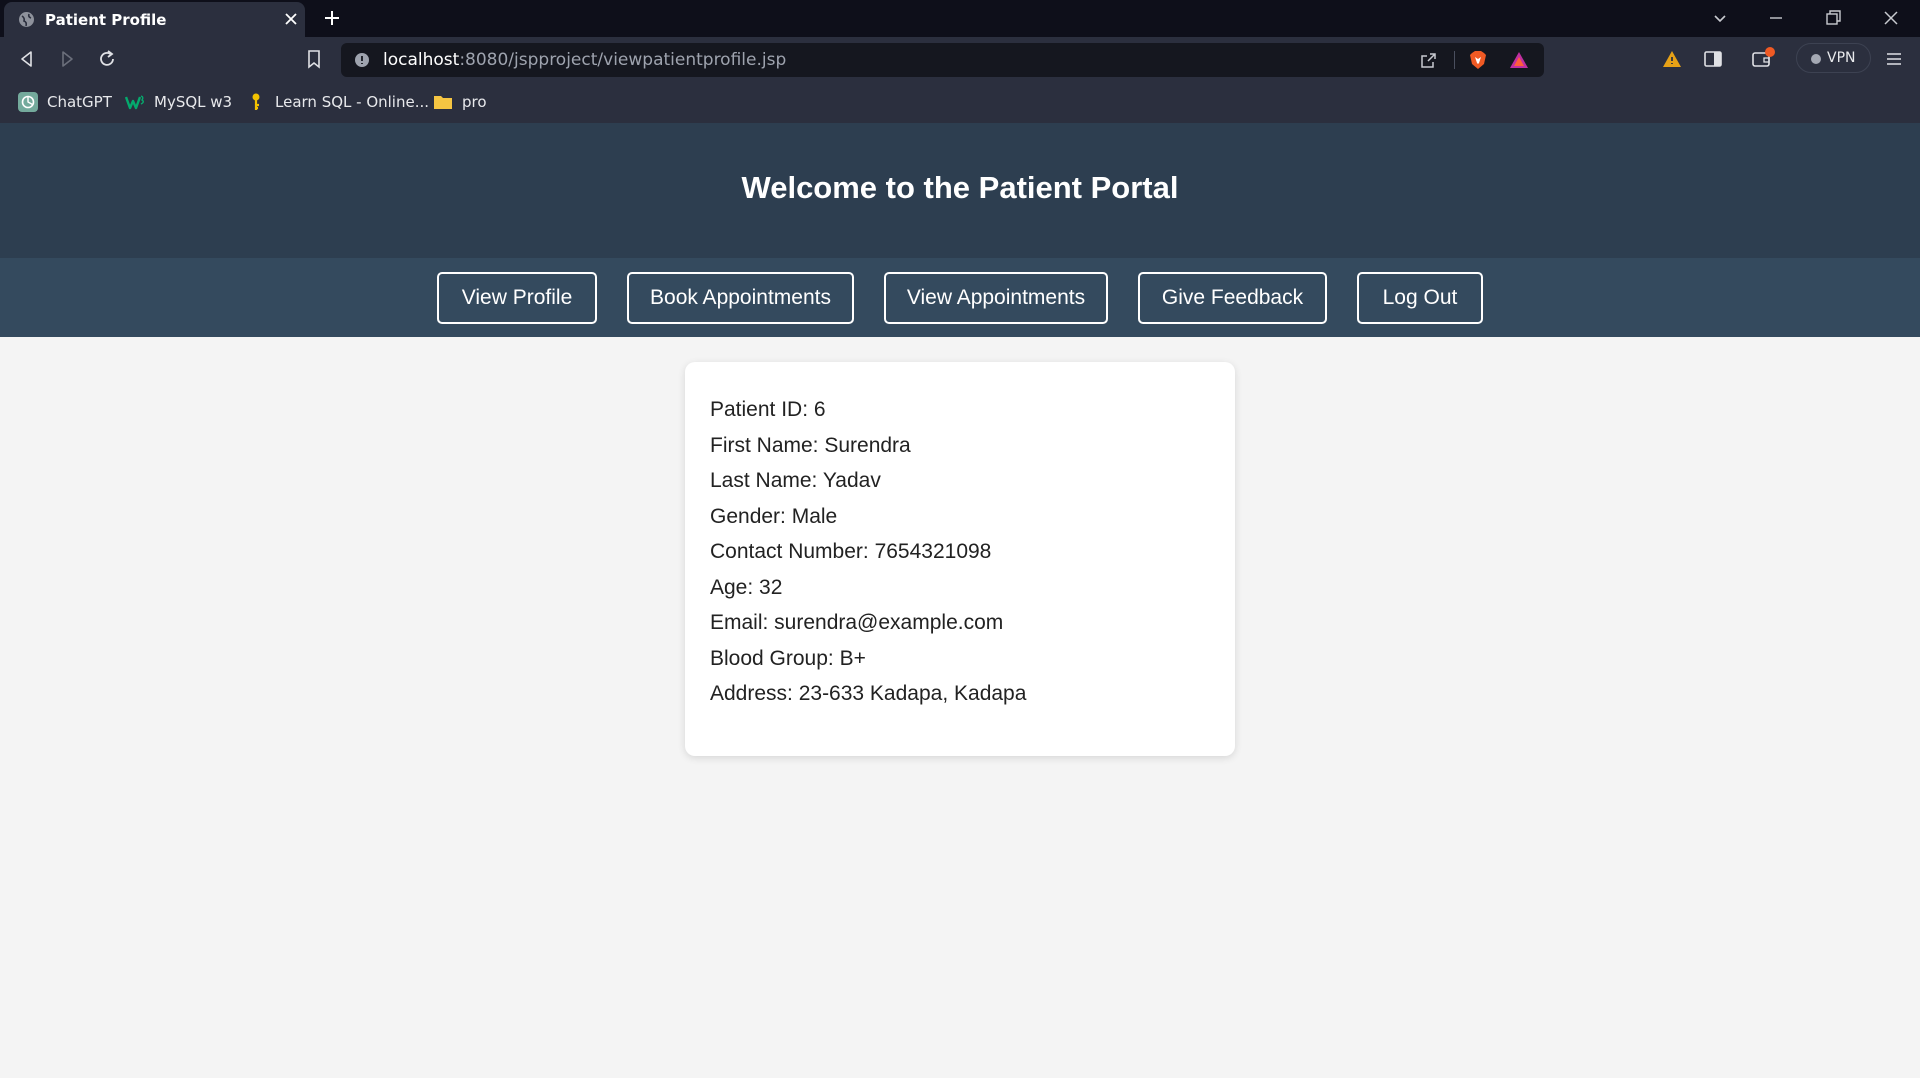 Image resolution: width=1920 pixels, height=1078 pixels. I want to click on view-appointments-button: View Appointments, so click(996, 298).